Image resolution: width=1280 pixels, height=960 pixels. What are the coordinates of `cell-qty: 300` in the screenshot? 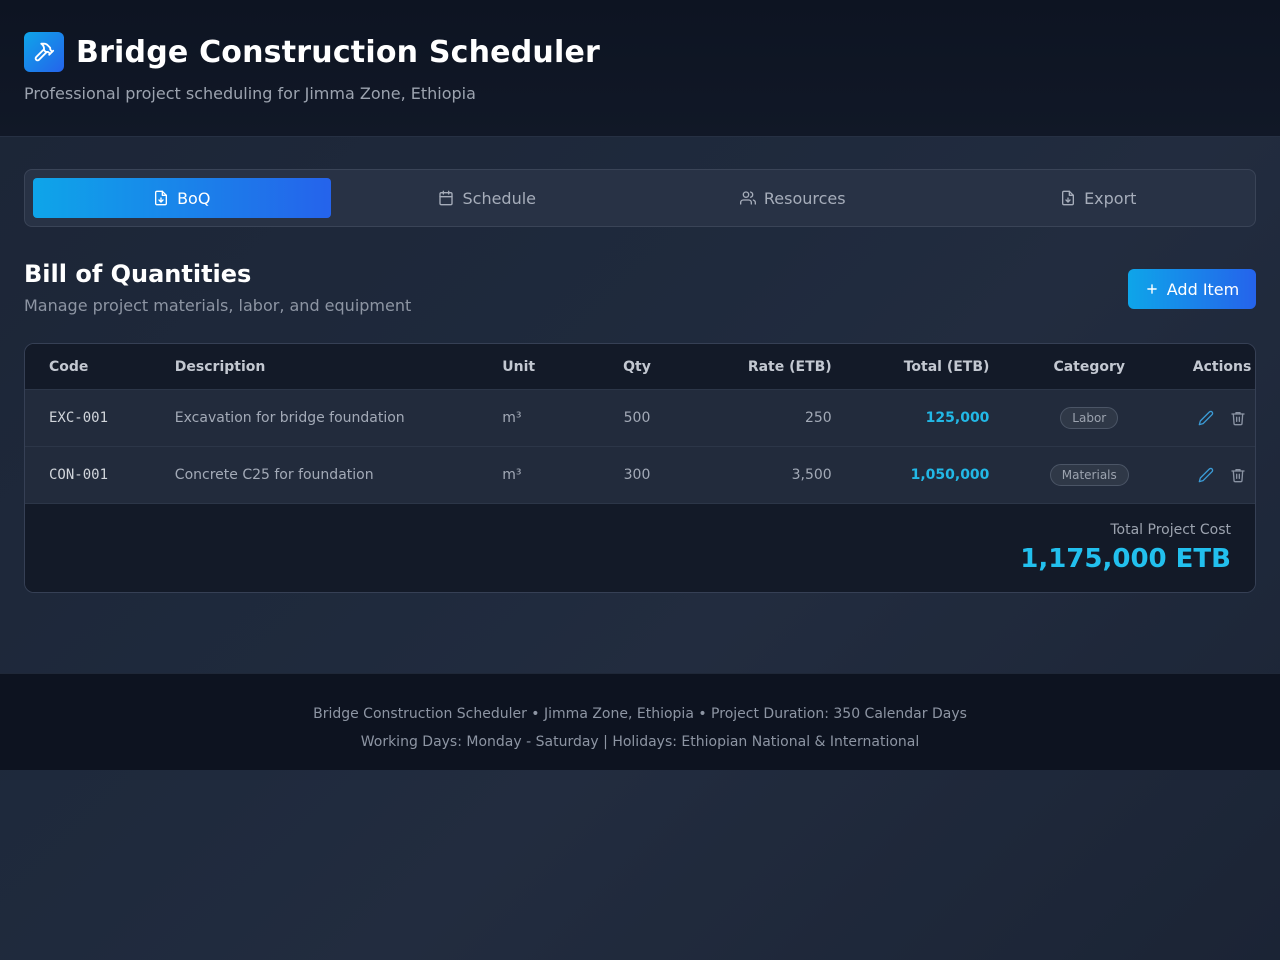 It's located at (637, 475).